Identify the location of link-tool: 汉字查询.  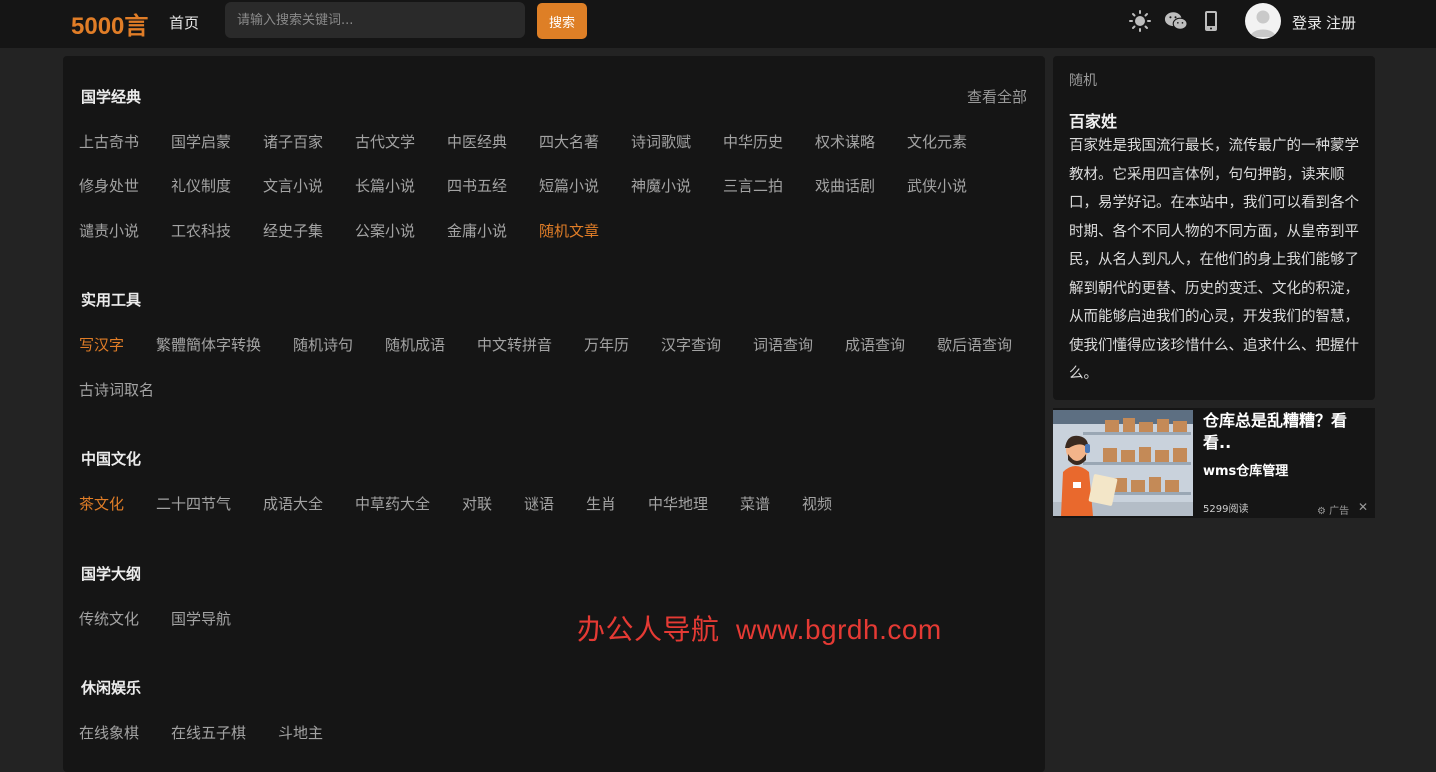
(691, 344).